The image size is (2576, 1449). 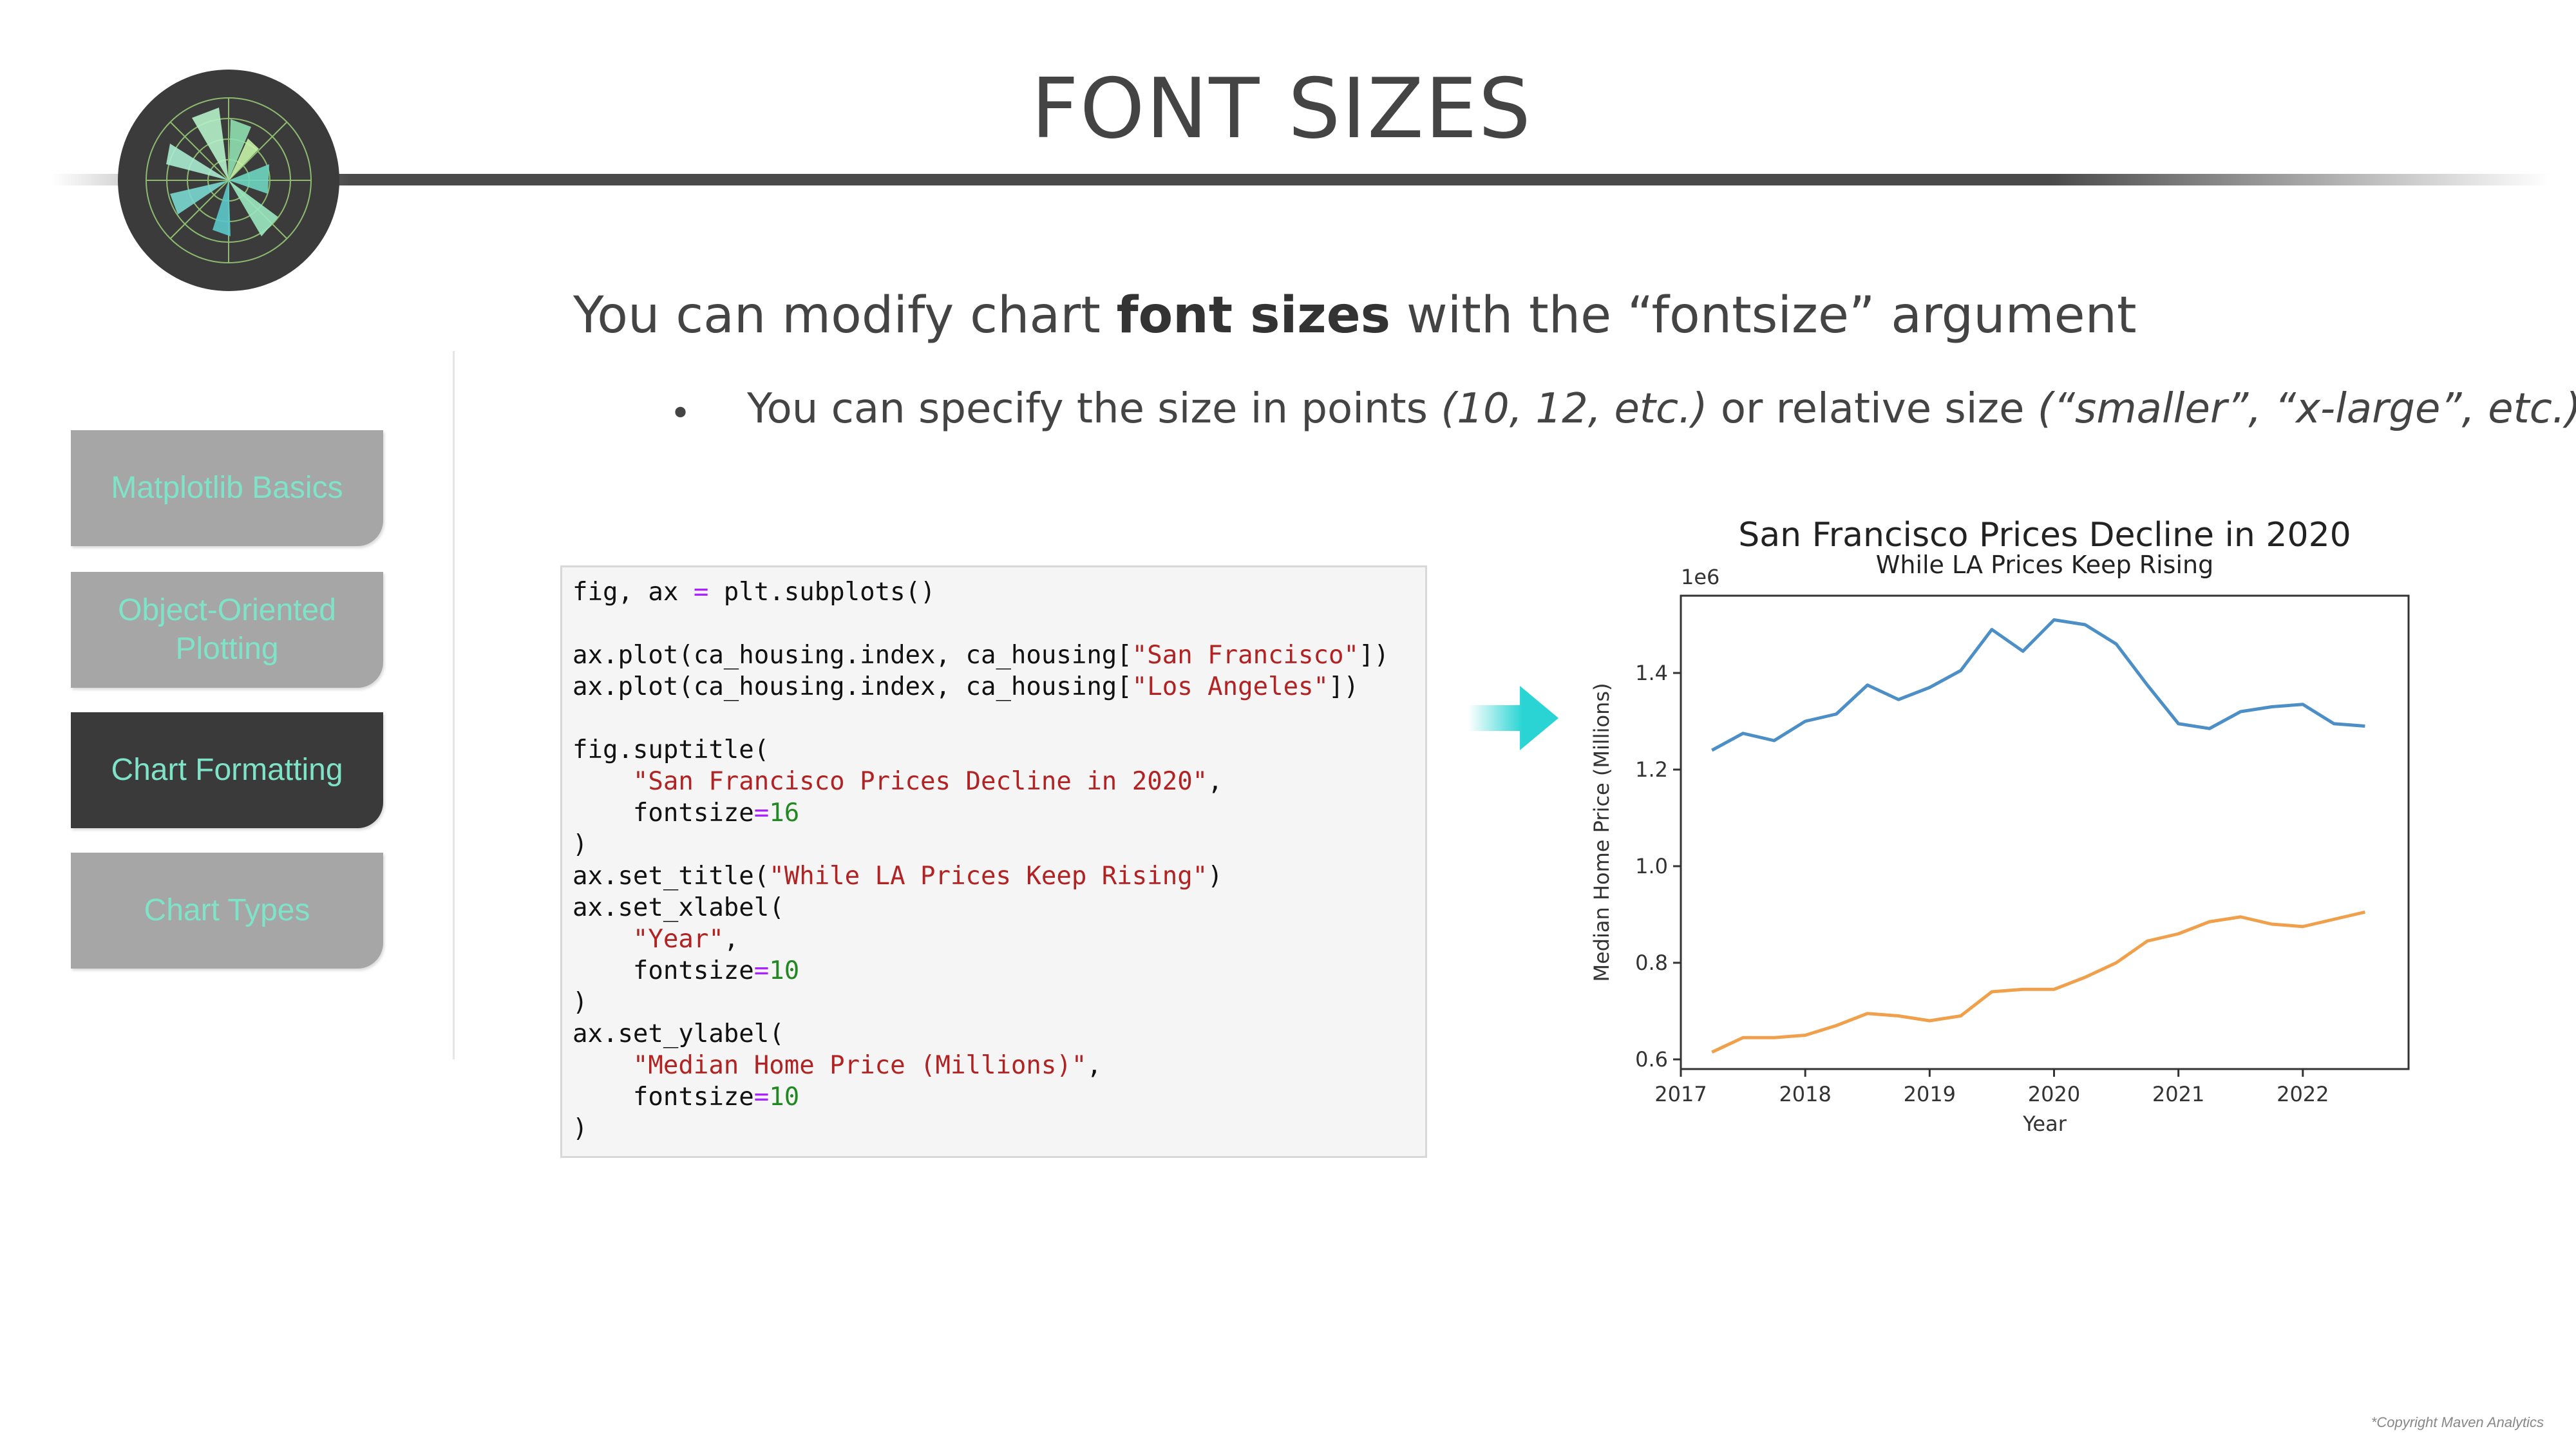 I want to click on nav-matplotlib-basics: Matplotlib Basics, so click(x=227, y=488).